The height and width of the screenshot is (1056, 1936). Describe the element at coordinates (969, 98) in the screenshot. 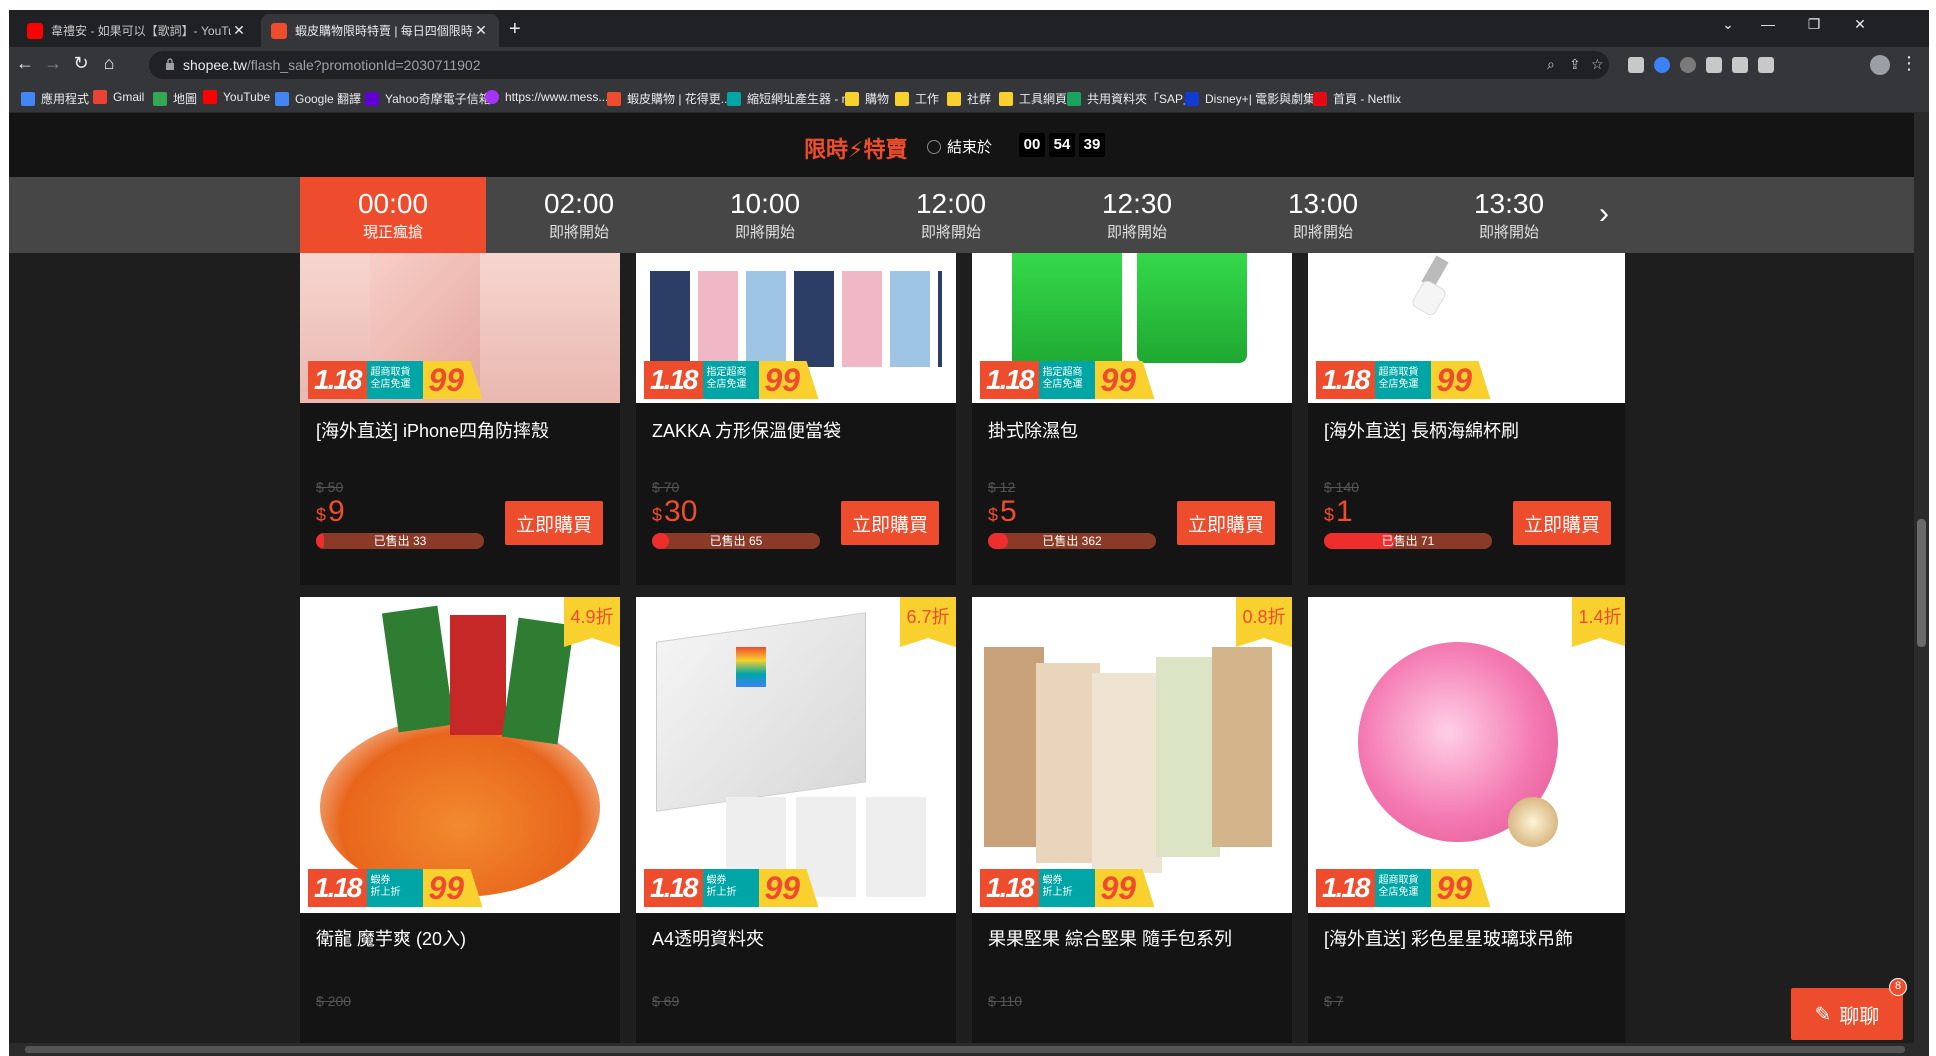

I see `bookmark-folder: 社群` at that location.